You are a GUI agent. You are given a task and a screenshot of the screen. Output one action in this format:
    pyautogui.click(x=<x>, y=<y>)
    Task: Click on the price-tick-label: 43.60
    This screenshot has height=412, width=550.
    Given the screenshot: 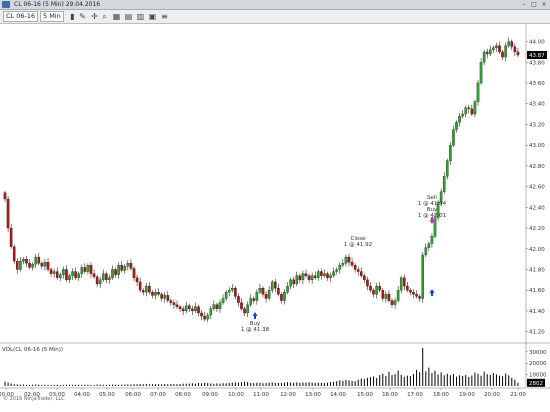 What is the action you would take?
    pyautogui.click(x=537, y=84)
    